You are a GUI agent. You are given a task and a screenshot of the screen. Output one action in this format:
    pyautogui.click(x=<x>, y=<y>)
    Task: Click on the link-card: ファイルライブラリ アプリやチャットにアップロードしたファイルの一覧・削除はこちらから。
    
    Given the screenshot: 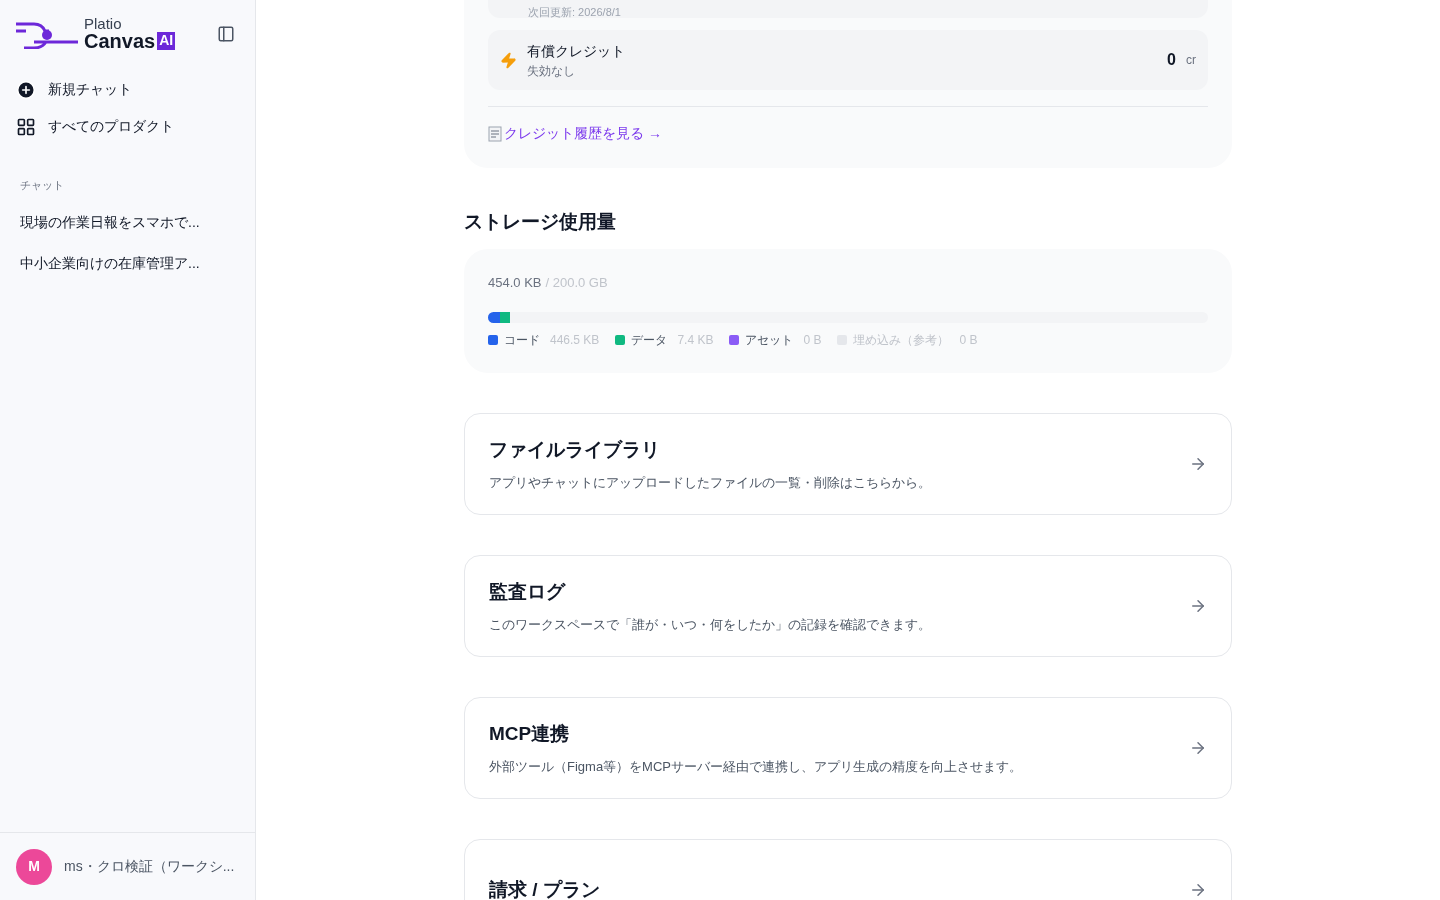 What is the action you would take?
    pyautogui.click(x=848, y=464)
    